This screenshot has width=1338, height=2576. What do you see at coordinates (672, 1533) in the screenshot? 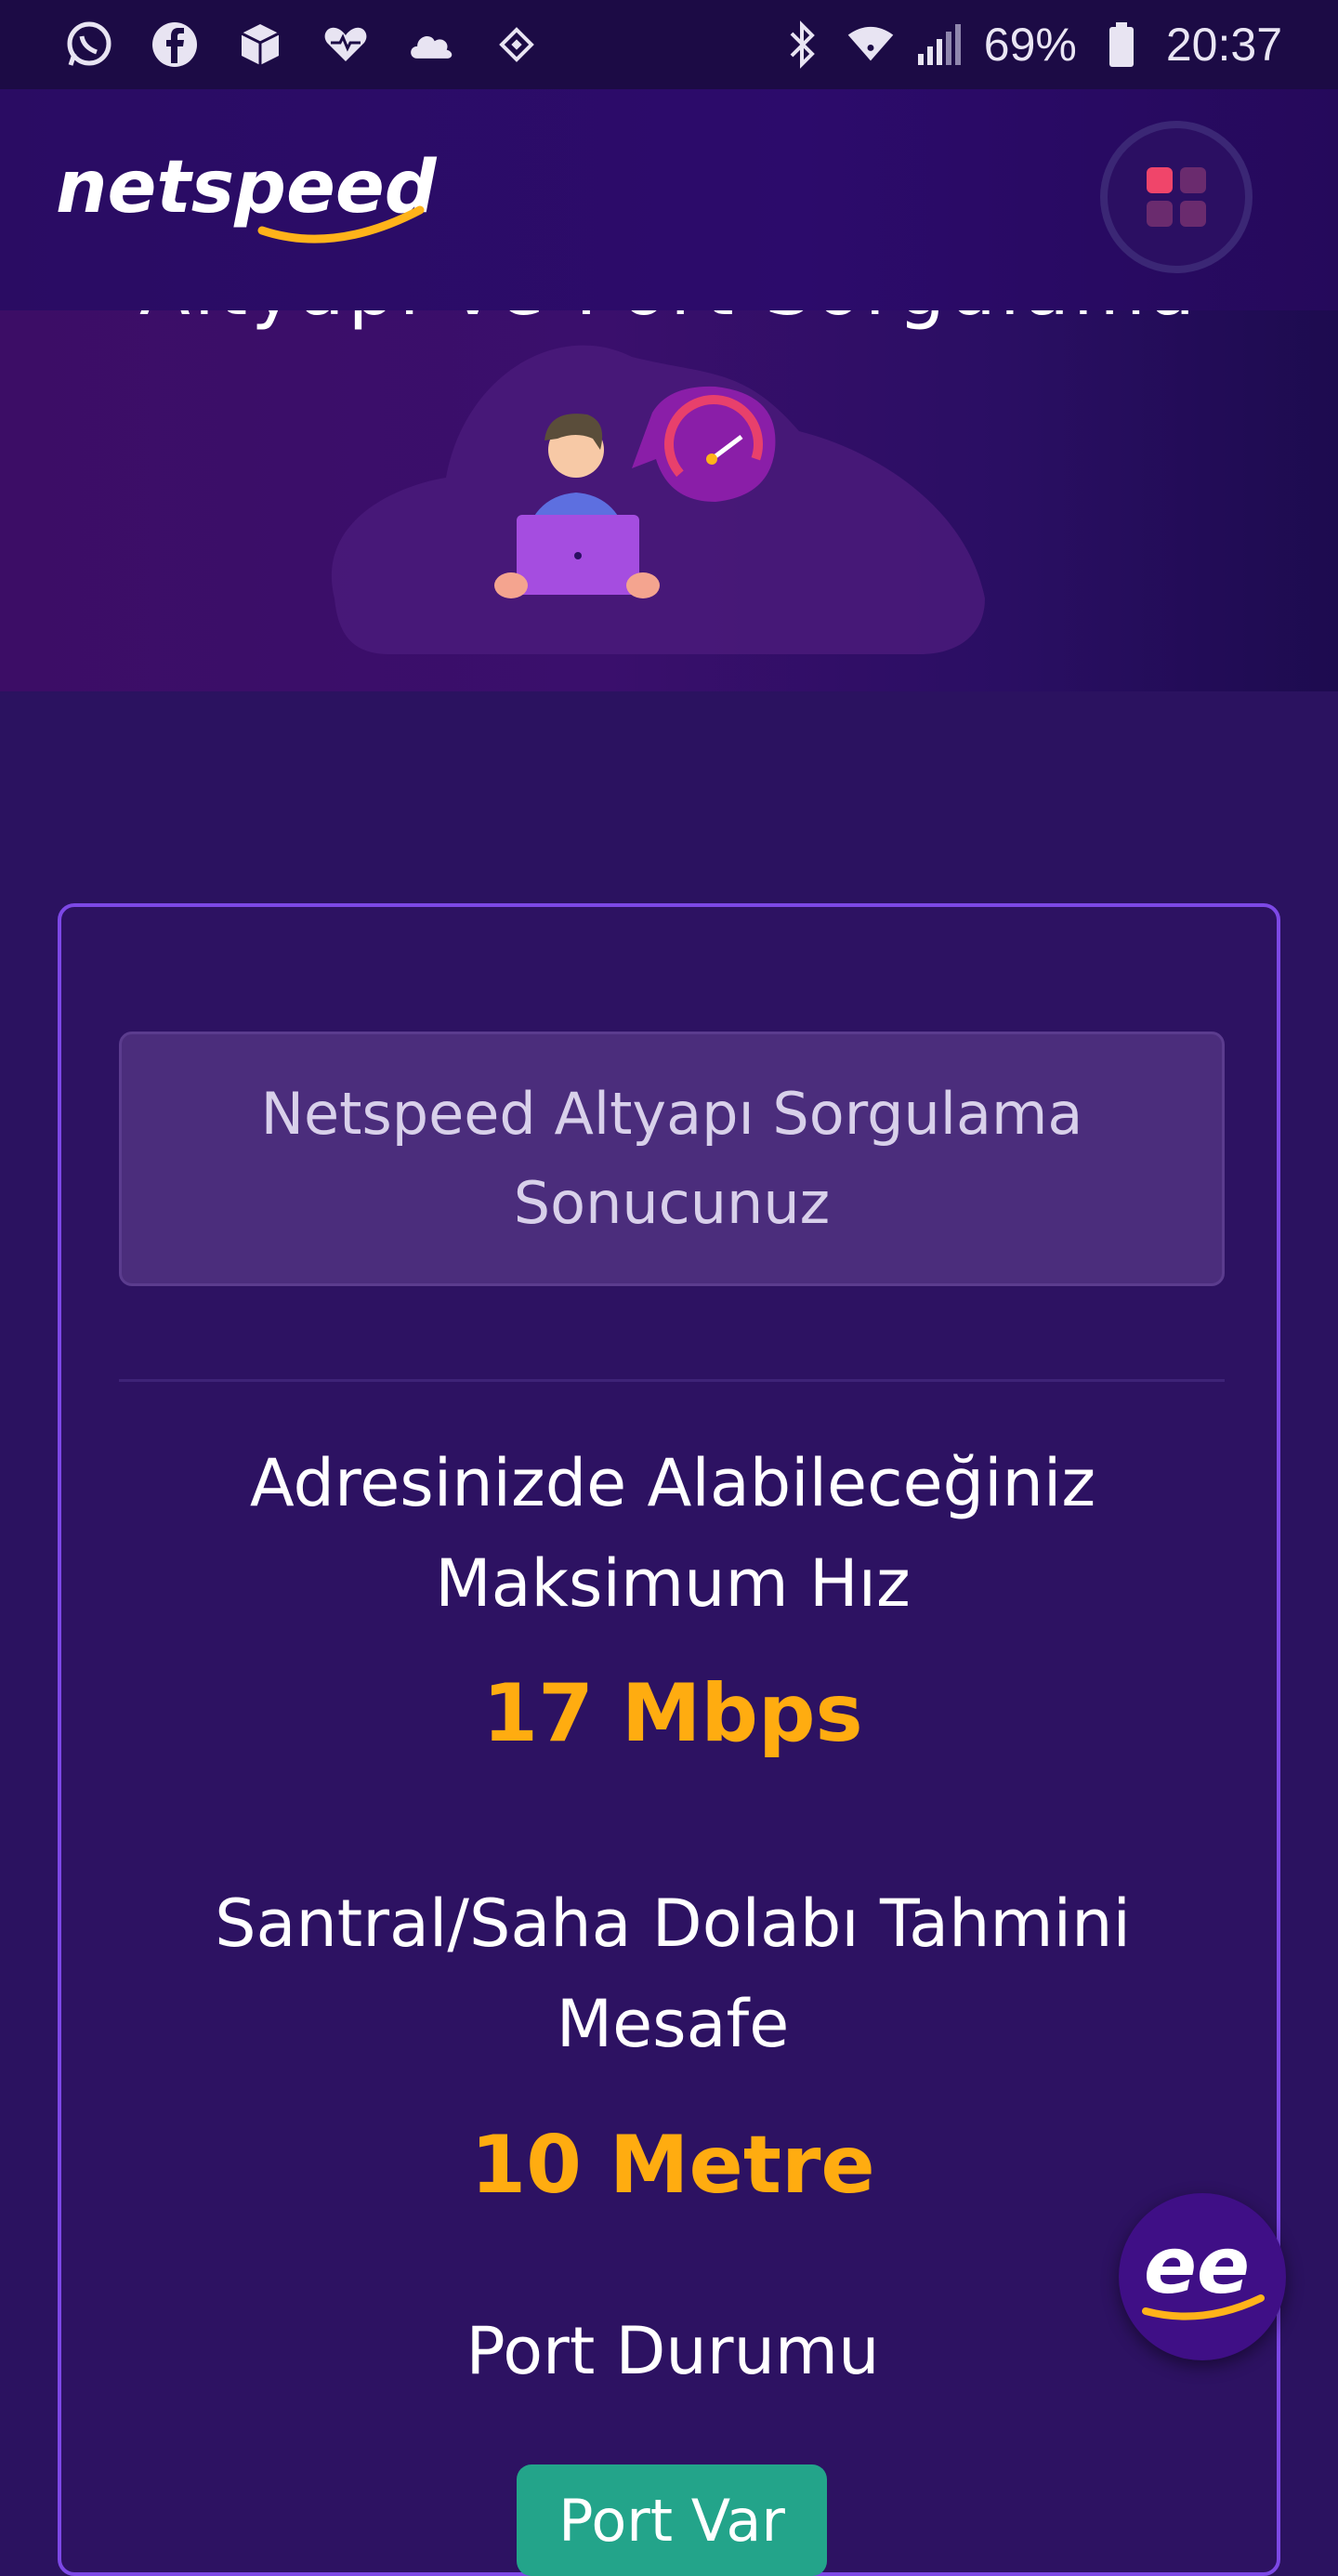
I see `max-speed-label: Adresinizde Alabileceğiniz Maksimum Hız` at bounding box center [672, 1533].